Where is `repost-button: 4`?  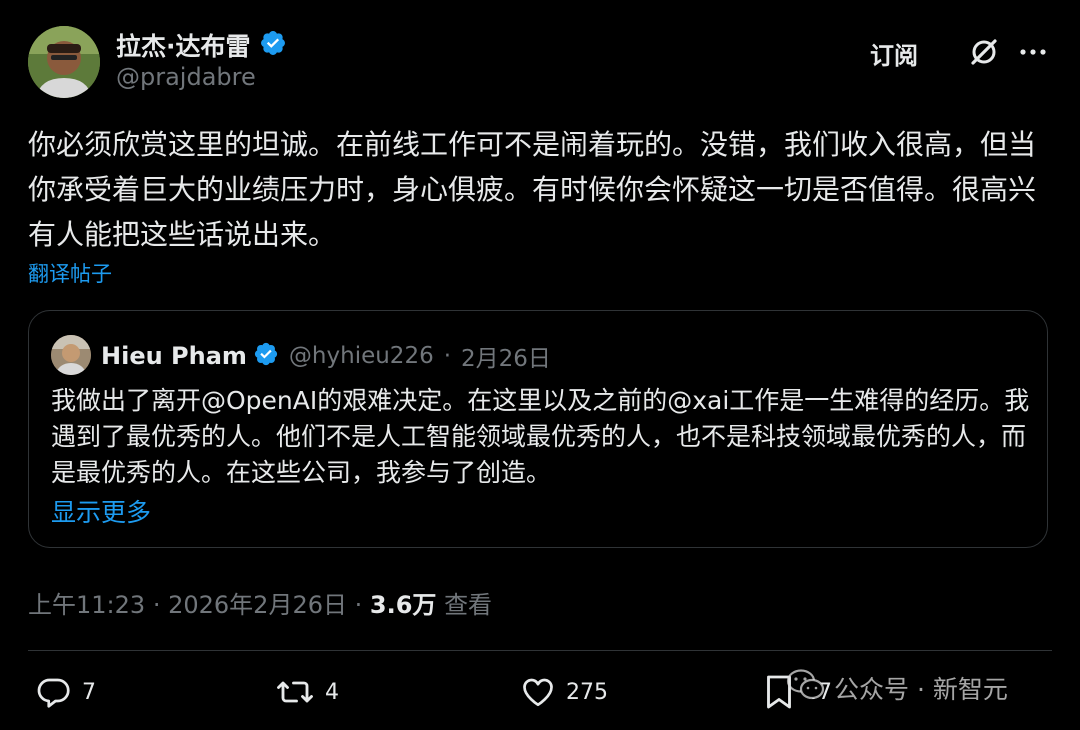 repost-button: 4 is located at coordinates (307, 692).